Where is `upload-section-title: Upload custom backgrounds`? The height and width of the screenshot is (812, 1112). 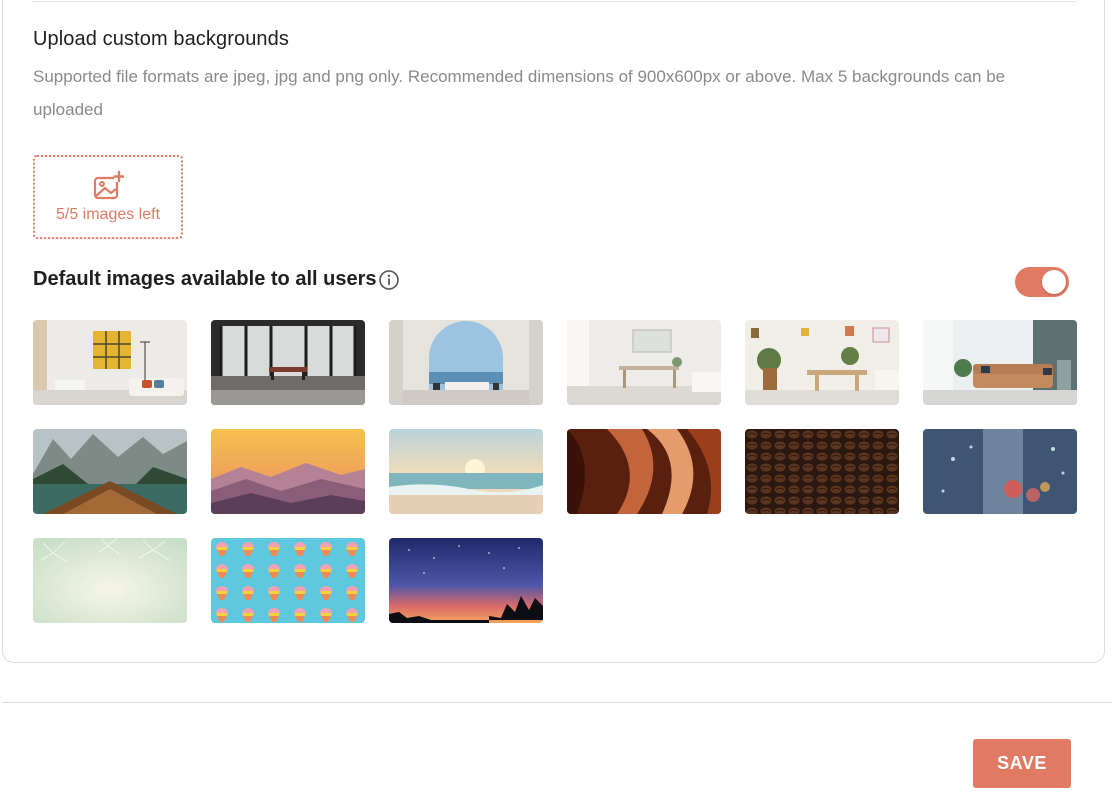 upload-section-title: Upload custom backgrounds is located at coordinates (161, 39).